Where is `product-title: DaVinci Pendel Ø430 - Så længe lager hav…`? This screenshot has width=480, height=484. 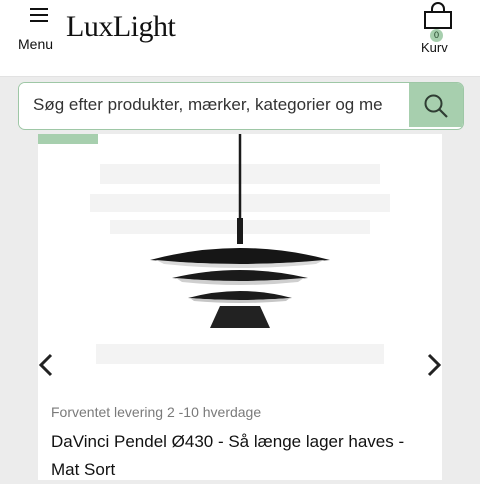 product-title: DaVinci Pendel Ø430 - Så længe lager hav… is located at coordinates (236, 456).